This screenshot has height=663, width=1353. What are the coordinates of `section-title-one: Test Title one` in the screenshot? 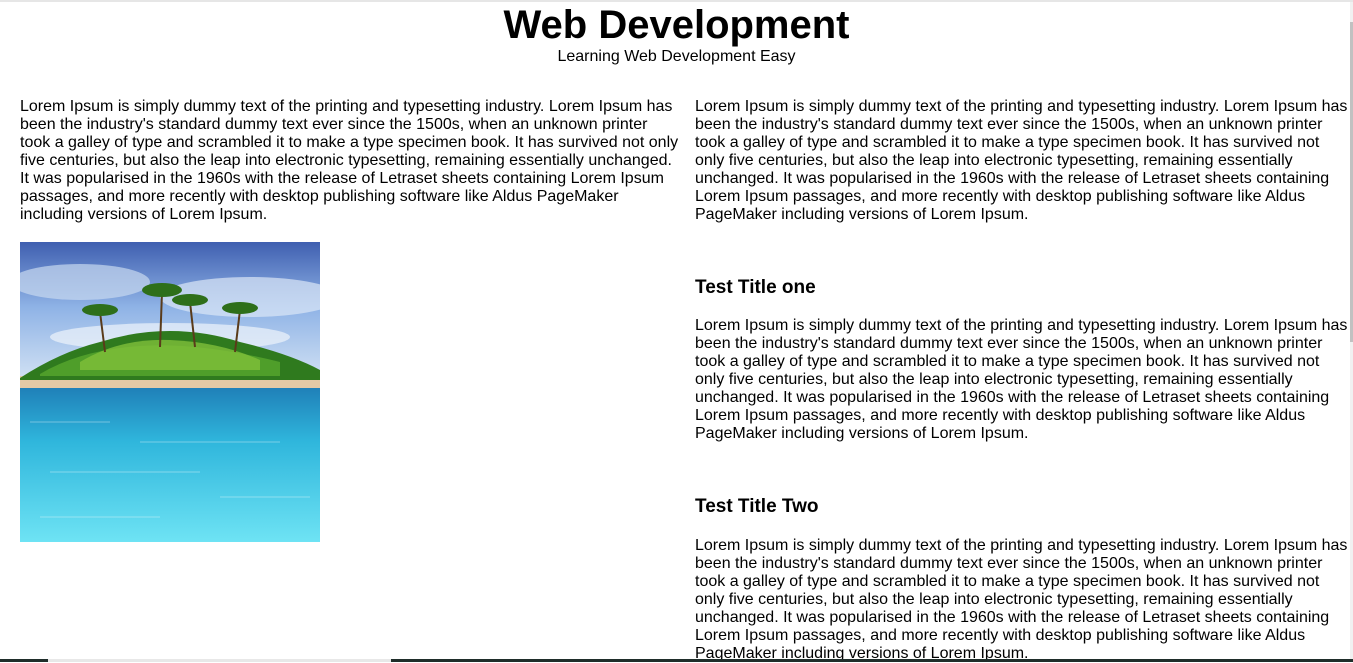 It's located at (755, 287).